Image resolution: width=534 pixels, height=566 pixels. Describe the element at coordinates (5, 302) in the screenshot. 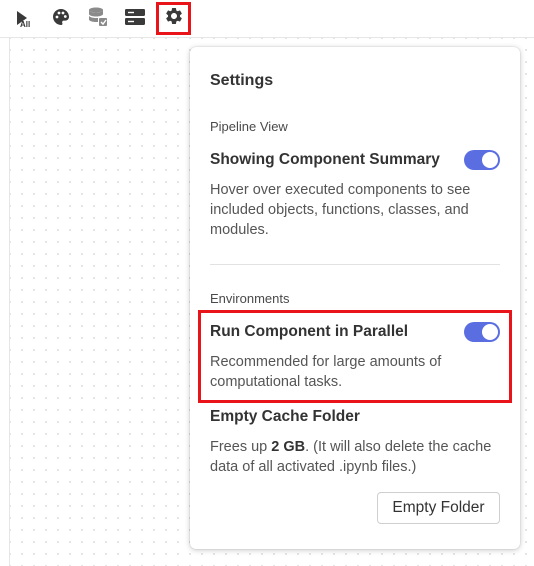

I see `left-gutter` at that location.